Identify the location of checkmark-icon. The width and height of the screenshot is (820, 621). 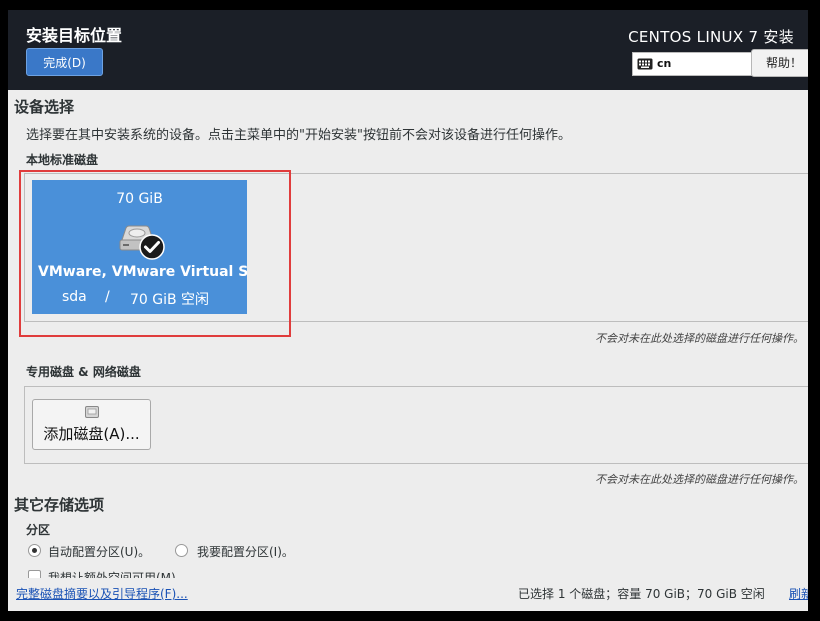
(152, 247).